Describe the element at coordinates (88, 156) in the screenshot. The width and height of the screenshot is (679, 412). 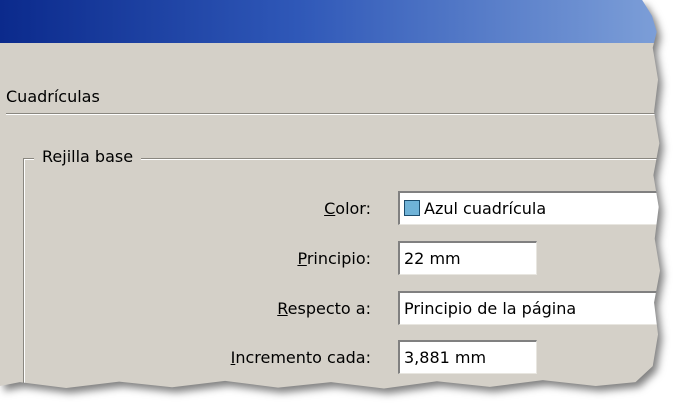
I see `group-title: Rejilla base` at that location.